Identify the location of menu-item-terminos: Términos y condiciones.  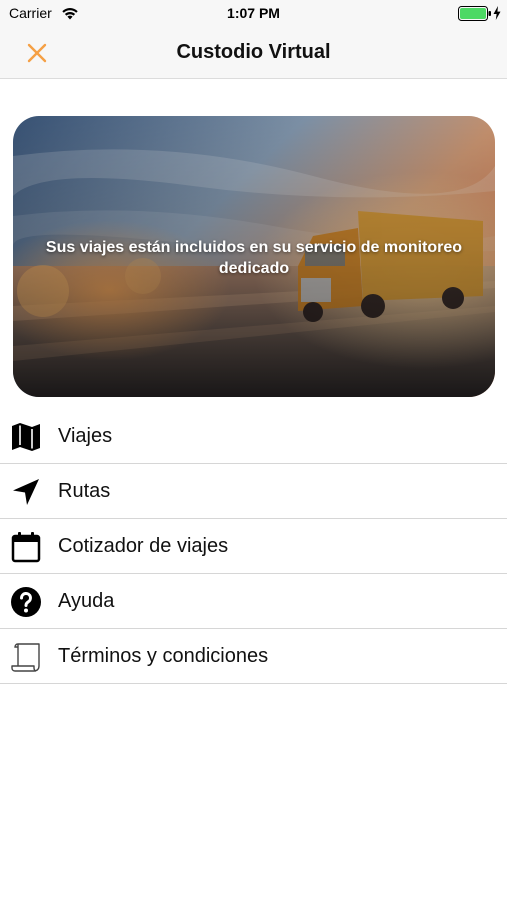
(253, 656).